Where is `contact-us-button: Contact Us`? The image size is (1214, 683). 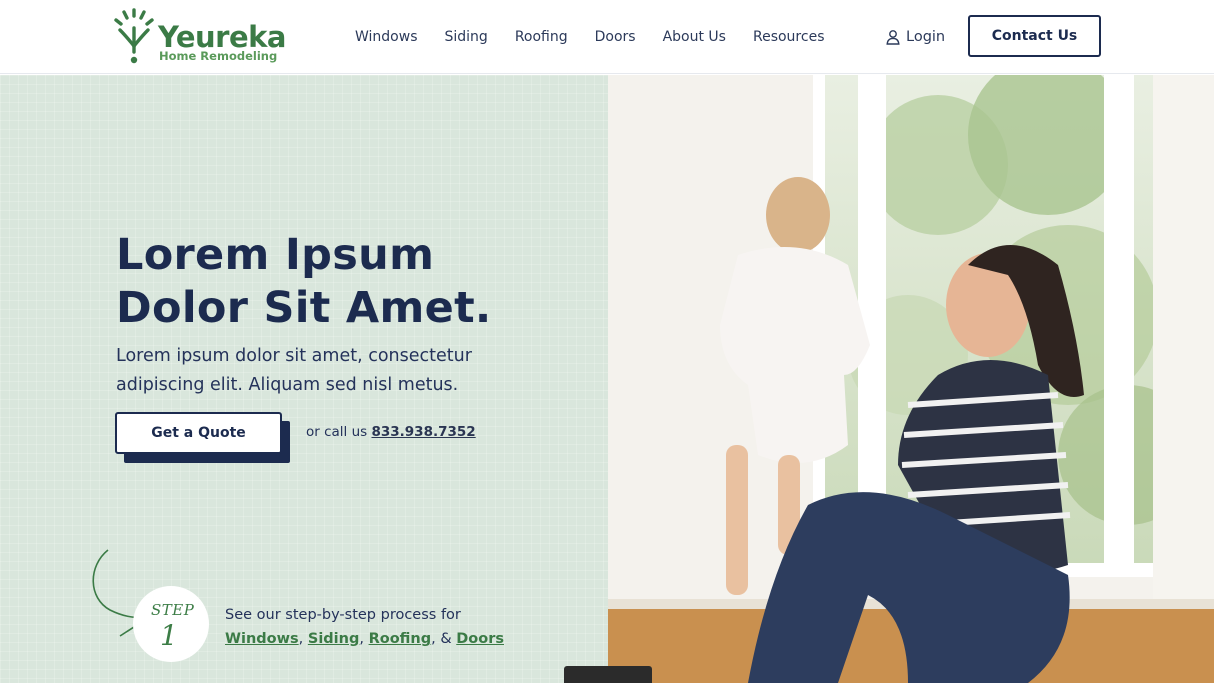
contact-us-button: Contact Us is located at coordinates (1034, 36).